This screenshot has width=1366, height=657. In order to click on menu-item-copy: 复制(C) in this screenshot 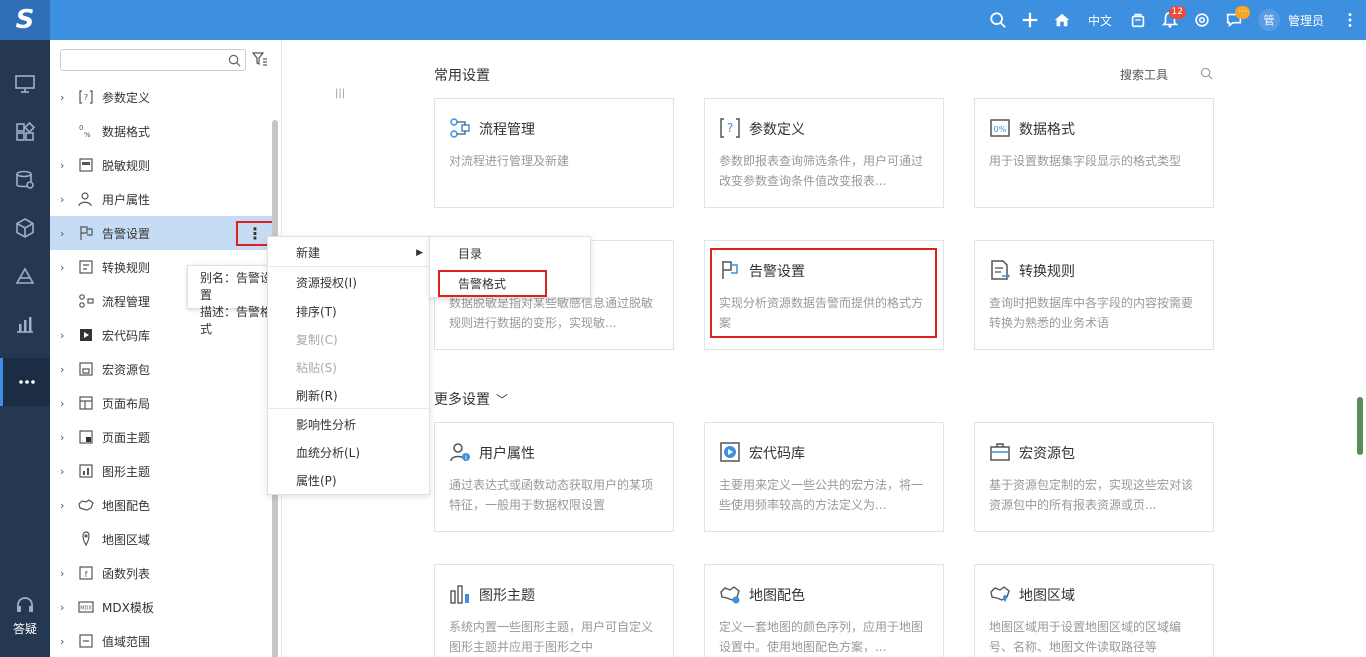, I will do `click(317, 340)`.